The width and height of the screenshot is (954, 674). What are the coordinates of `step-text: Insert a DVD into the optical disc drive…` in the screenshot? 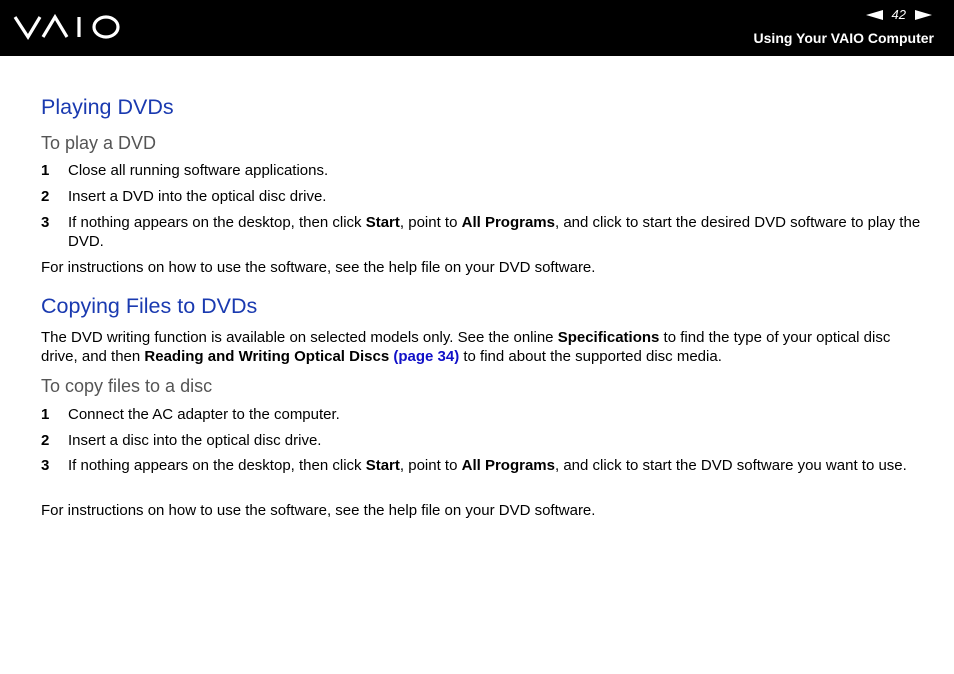 It's located at (197, 196).